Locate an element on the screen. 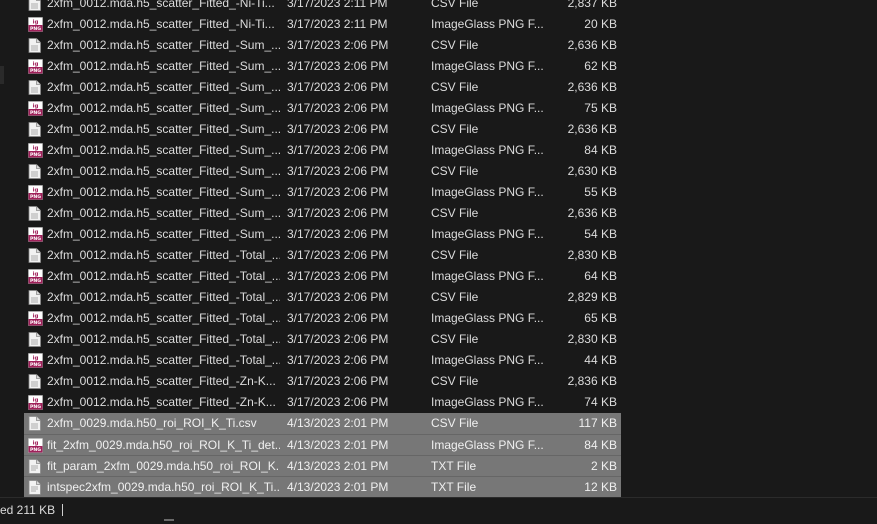  file-size: 55 KB is located at coordinates (600, 192).